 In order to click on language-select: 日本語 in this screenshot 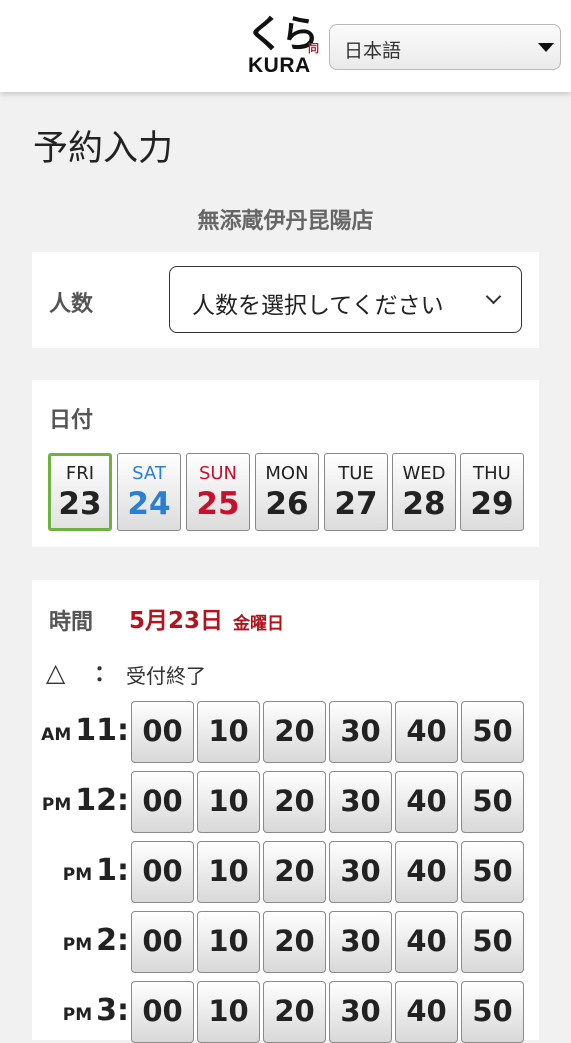, I will do `click(445, 47)`.